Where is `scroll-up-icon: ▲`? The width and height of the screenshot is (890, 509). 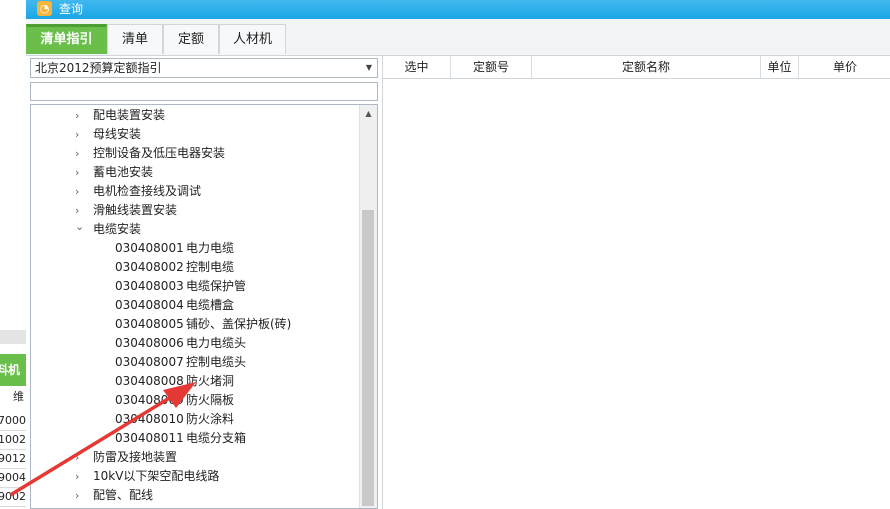
scroll-up-icon: ▲ is located at coordinates (368, 113).